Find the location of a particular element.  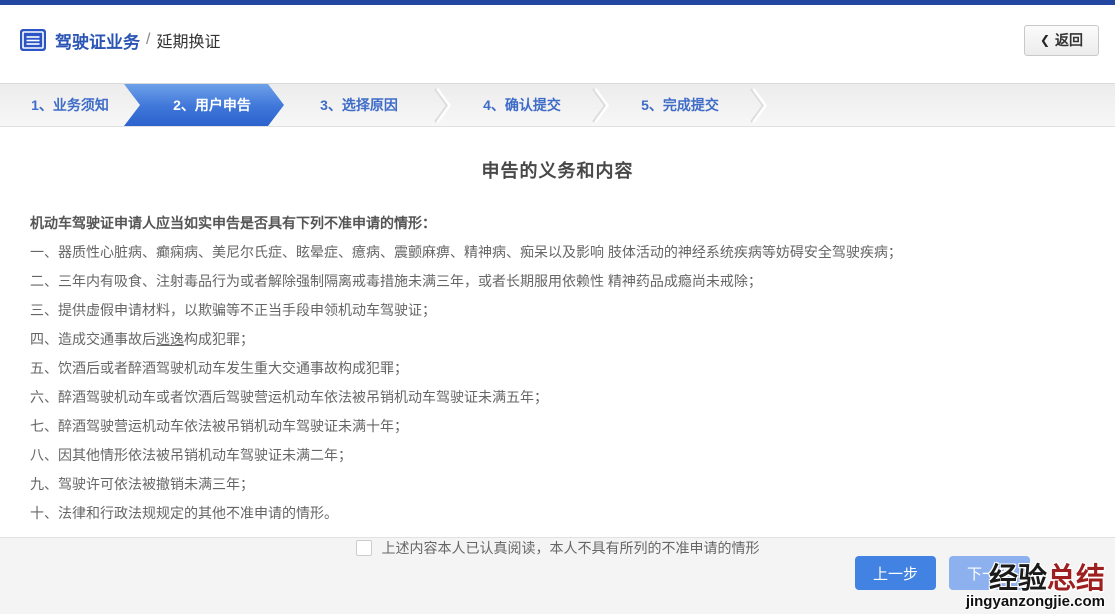

step-tab-1: 1、业务须知 is located at coordinates (70, 105).